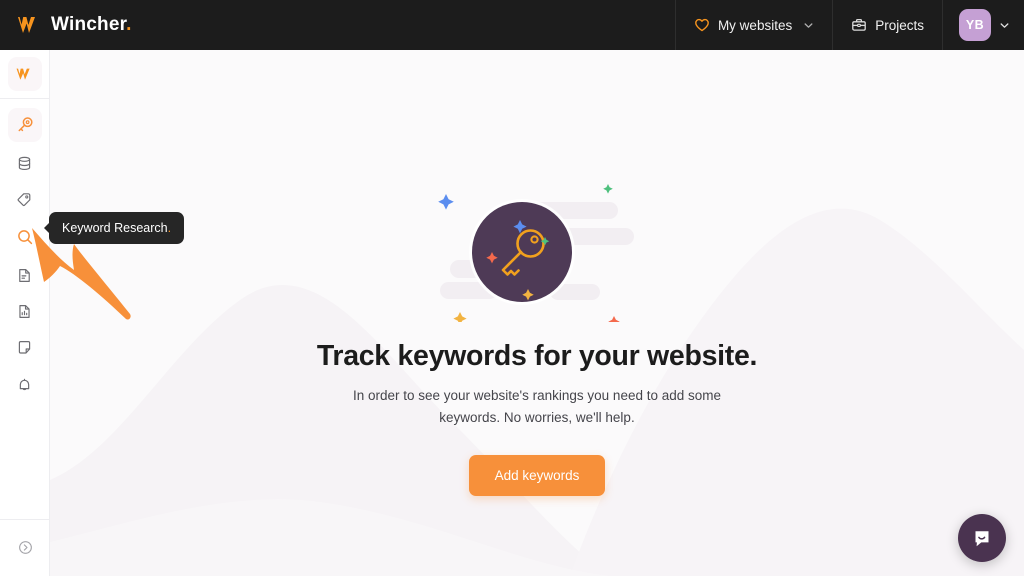  I want to click on nav-projects-label: Projects, so click(899, 25).